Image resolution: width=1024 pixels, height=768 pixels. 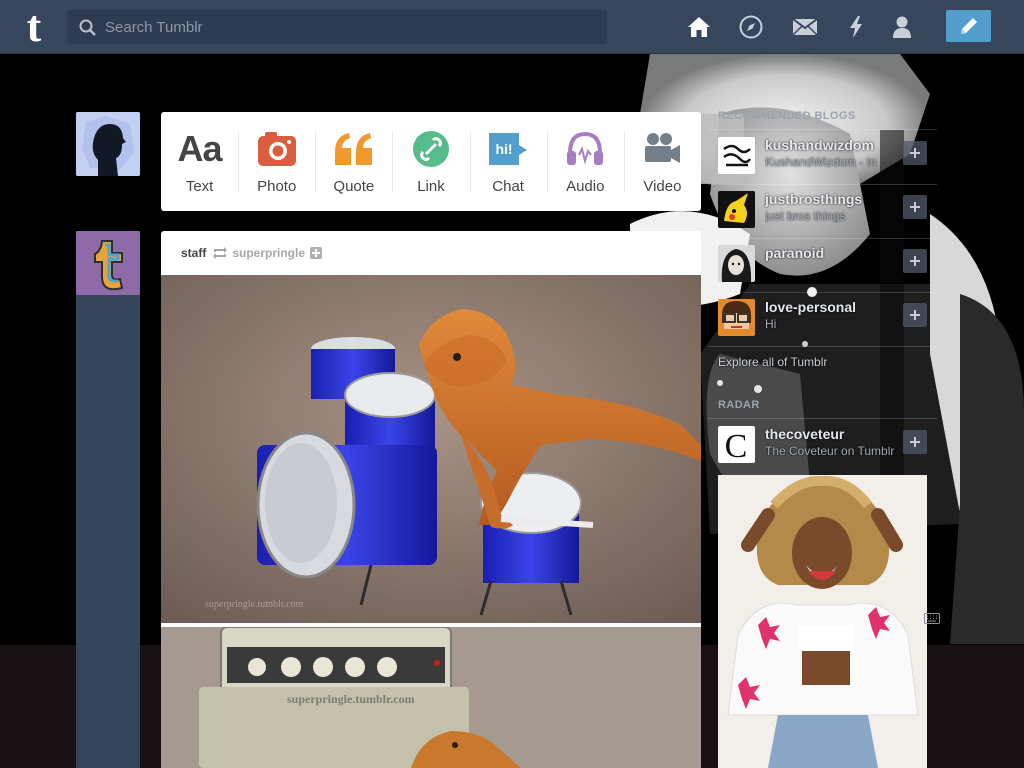 What do you see at coordinates (268, 253) in the screenshot?
I see `post-source-link: superpringle` at bounding box center [268, 253].